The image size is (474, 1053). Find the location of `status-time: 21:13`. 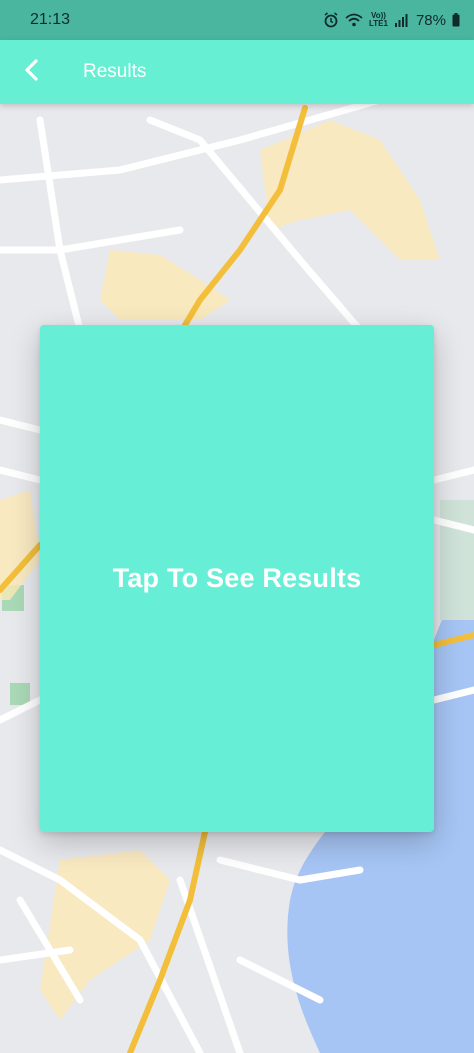

status-time: 21:13 is located at coordinates (50, 19).